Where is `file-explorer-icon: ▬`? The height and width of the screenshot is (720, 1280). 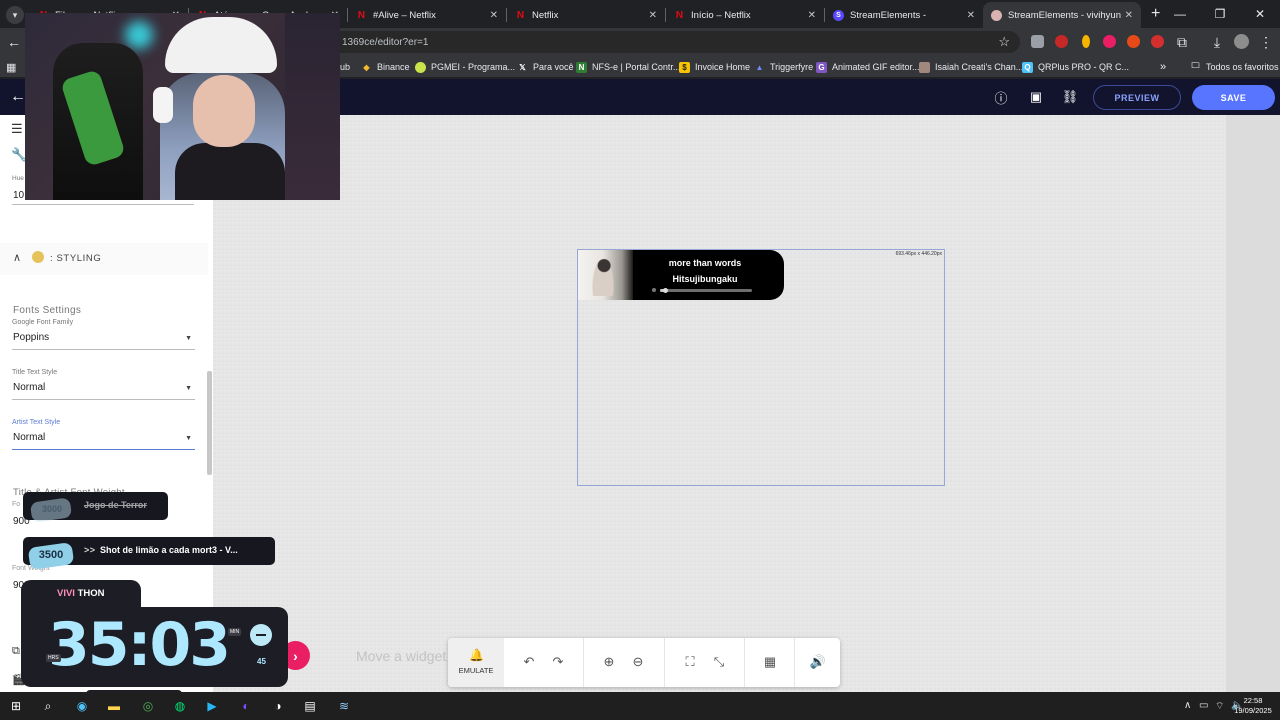 file-explorer-icon: ▬ is located at coordinates (114, 706).